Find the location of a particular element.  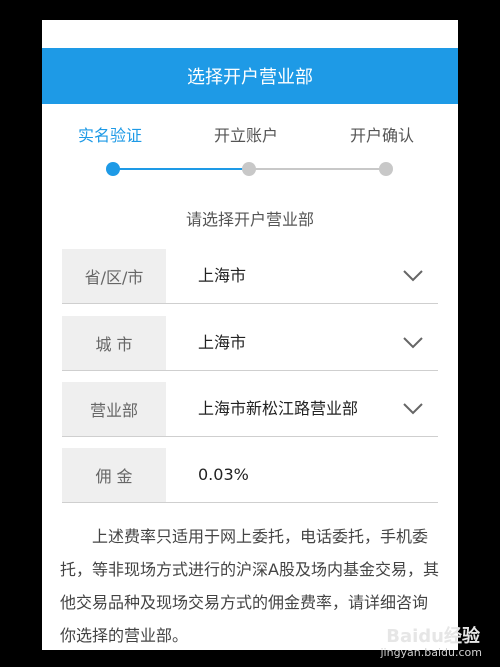

step-dot-open-account is located at coordinates (249, 169).